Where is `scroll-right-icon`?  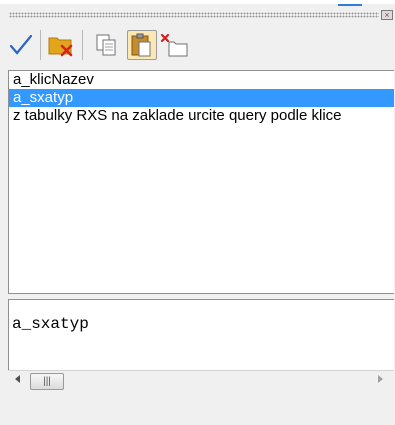 scroll-right-icon is located at coordinates (380, 379).